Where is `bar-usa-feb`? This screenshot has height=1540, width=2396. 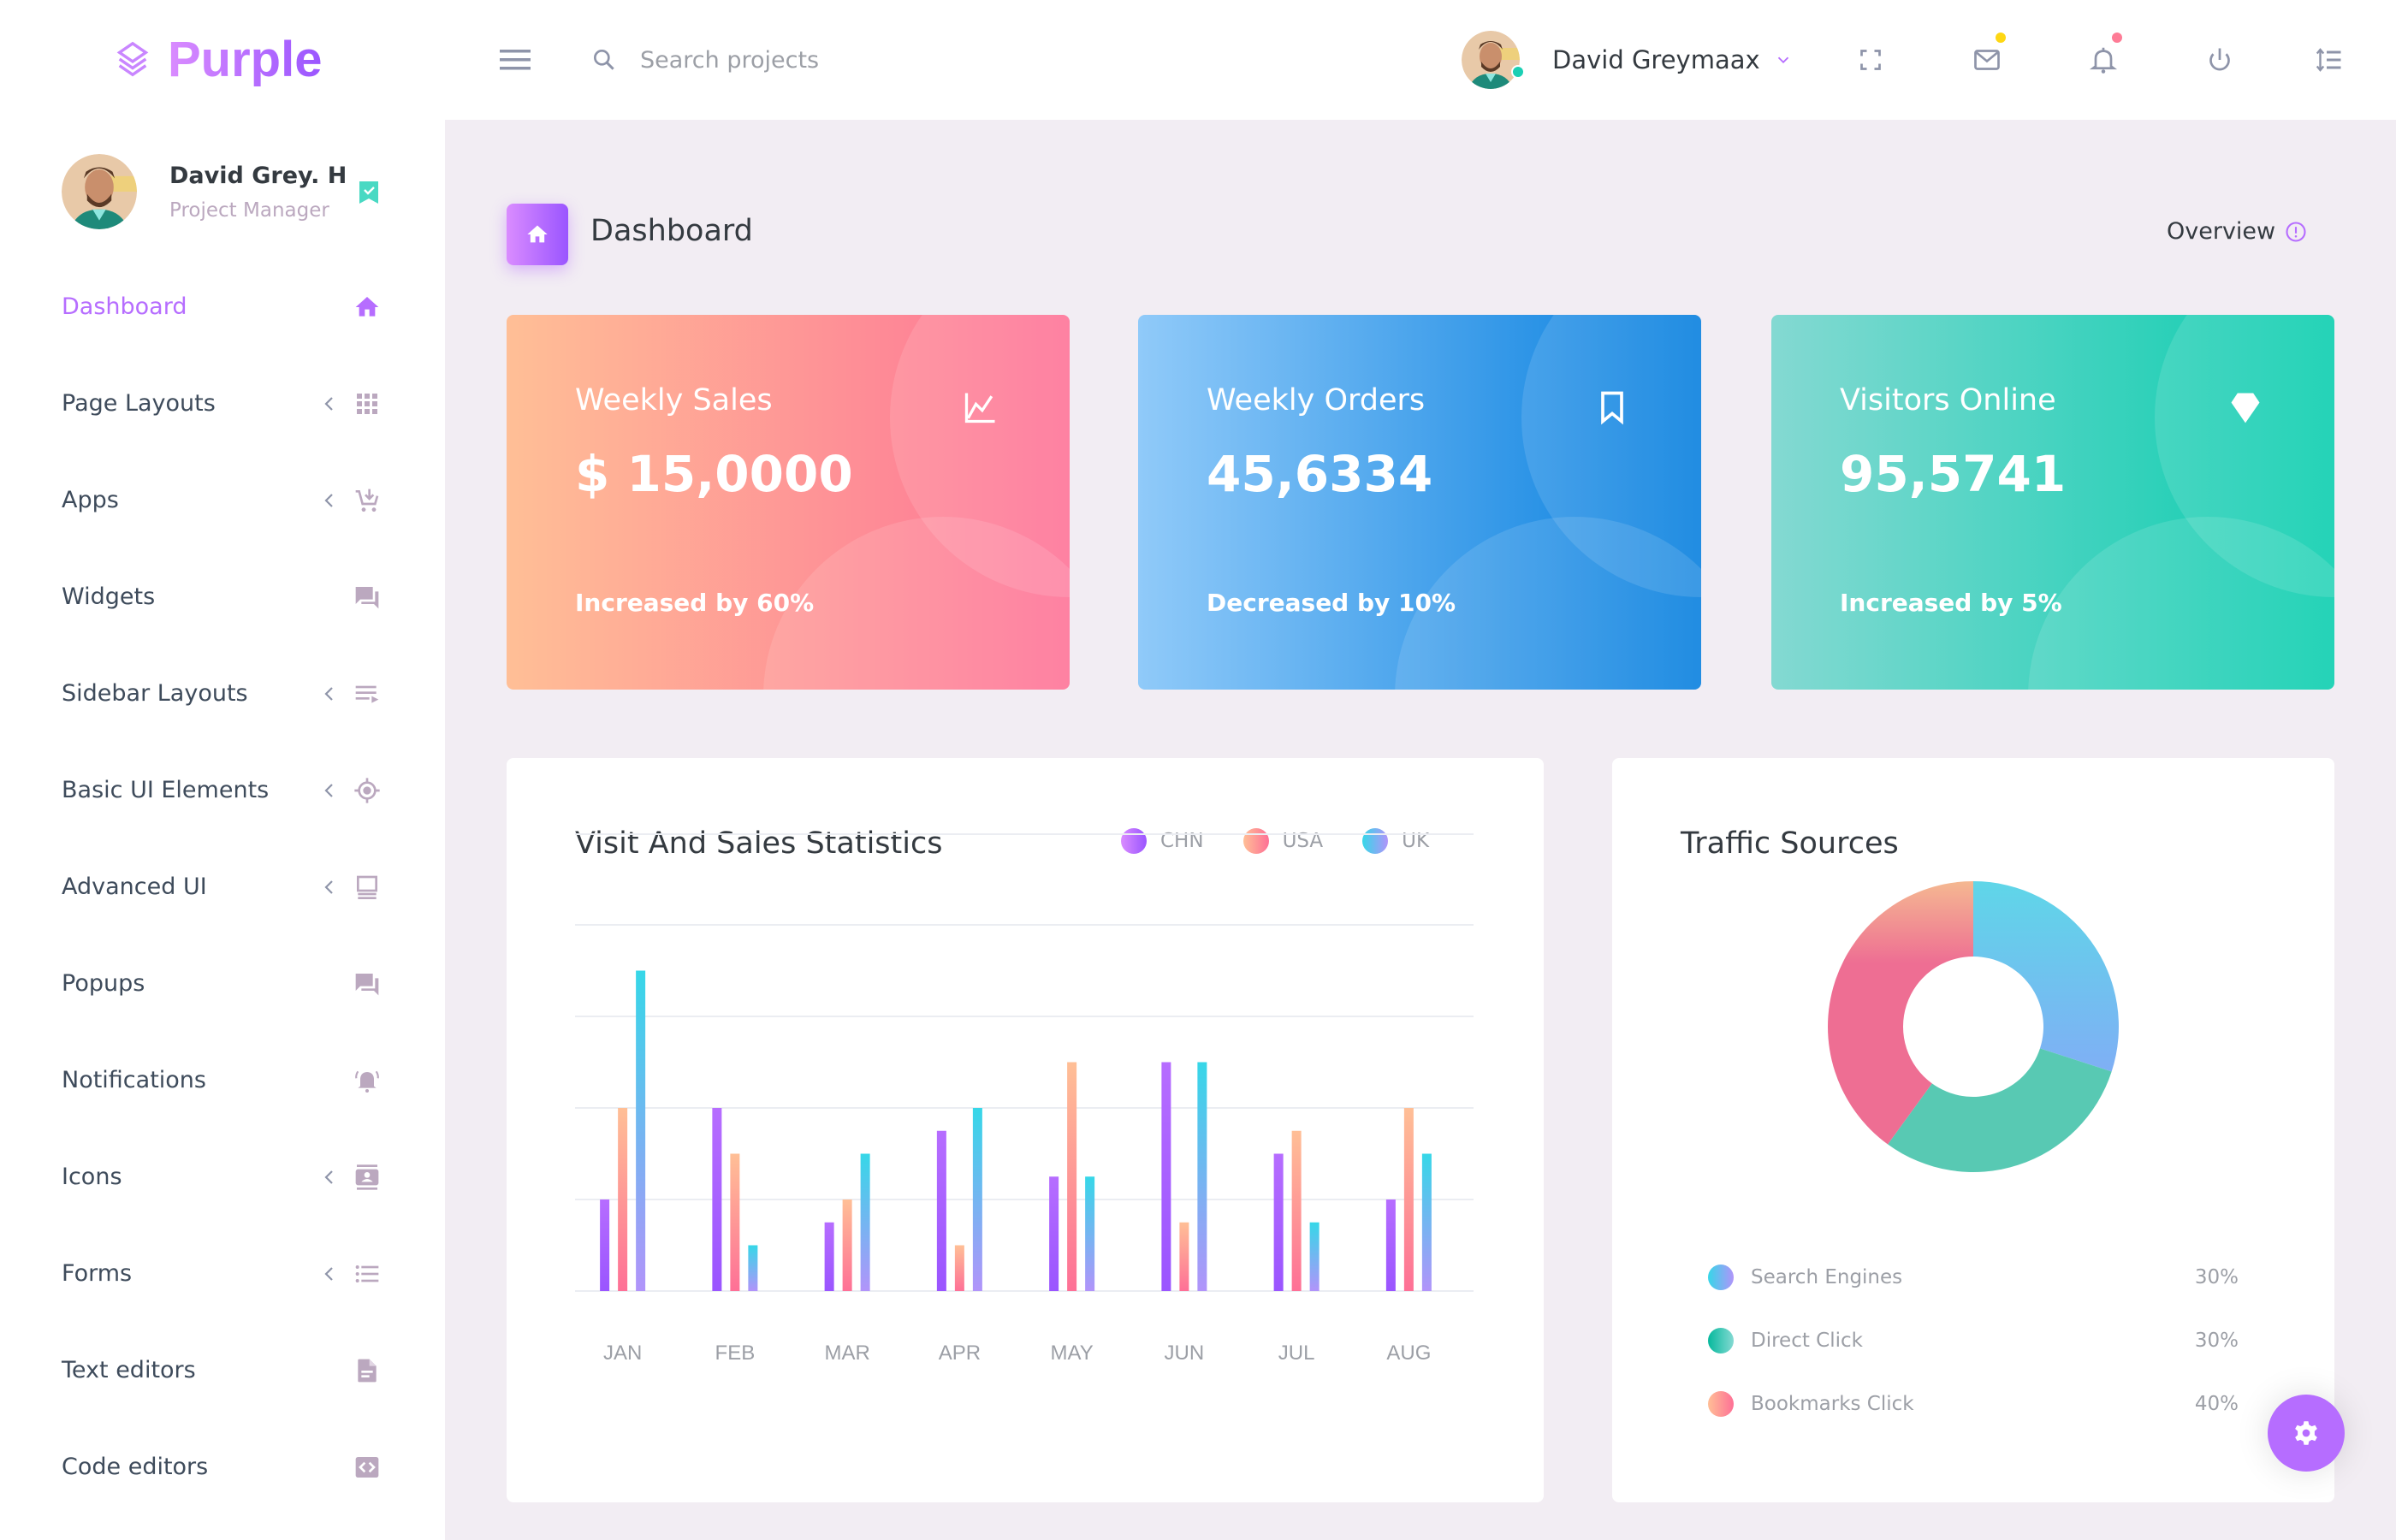 bar-usa-feb is located at coordinates (735, 1222).